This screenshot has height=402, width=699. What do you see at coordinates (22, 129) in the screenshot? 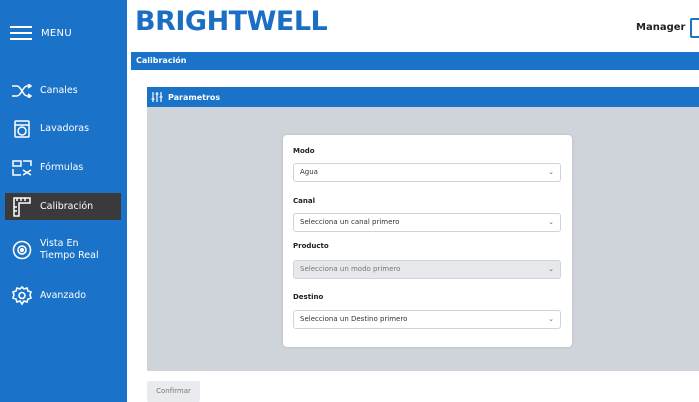
I see `washing-machine-icon` at bounding box center [22, 129].